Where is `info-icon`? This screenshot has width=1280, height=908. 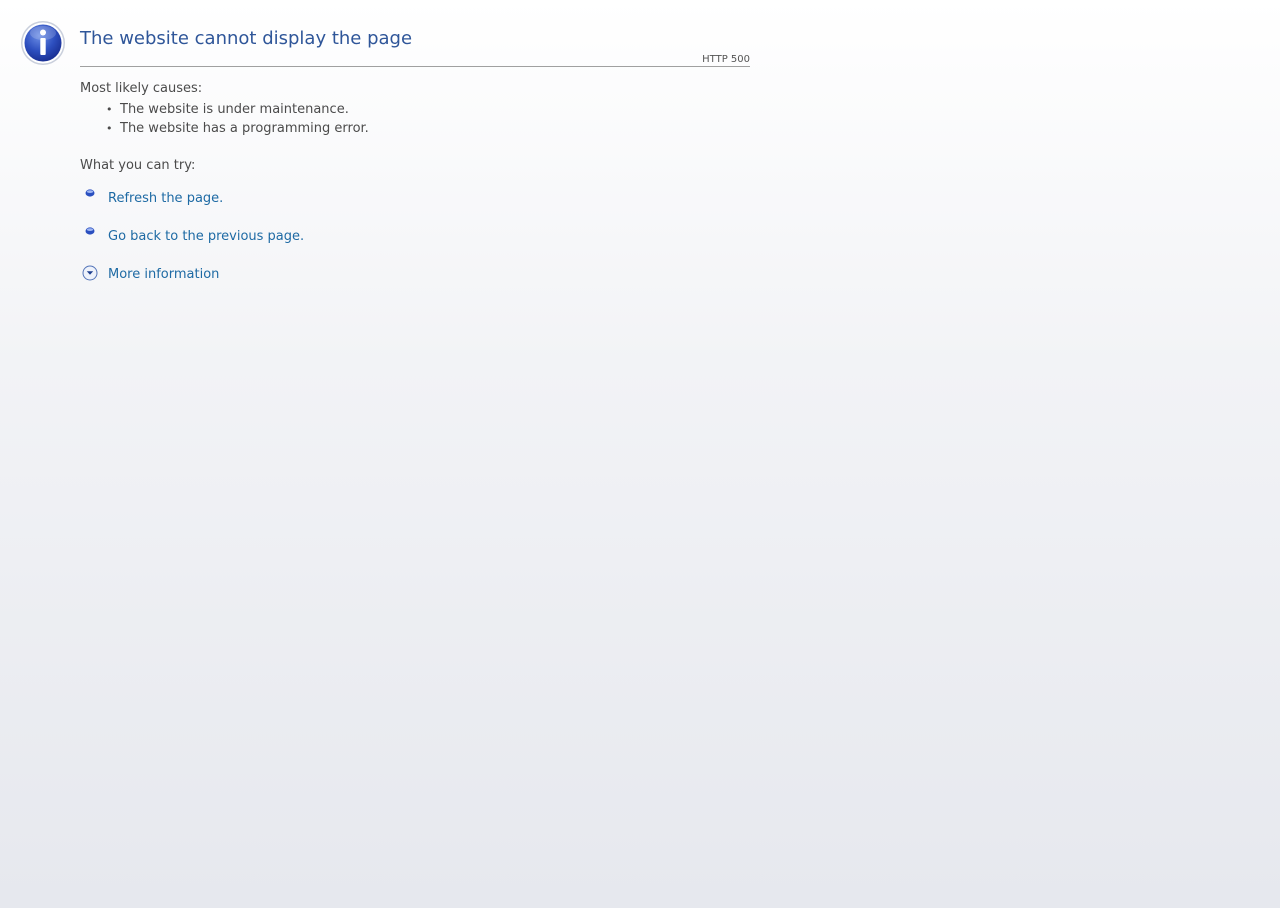
info-icon is located at coordinates (43, 43).